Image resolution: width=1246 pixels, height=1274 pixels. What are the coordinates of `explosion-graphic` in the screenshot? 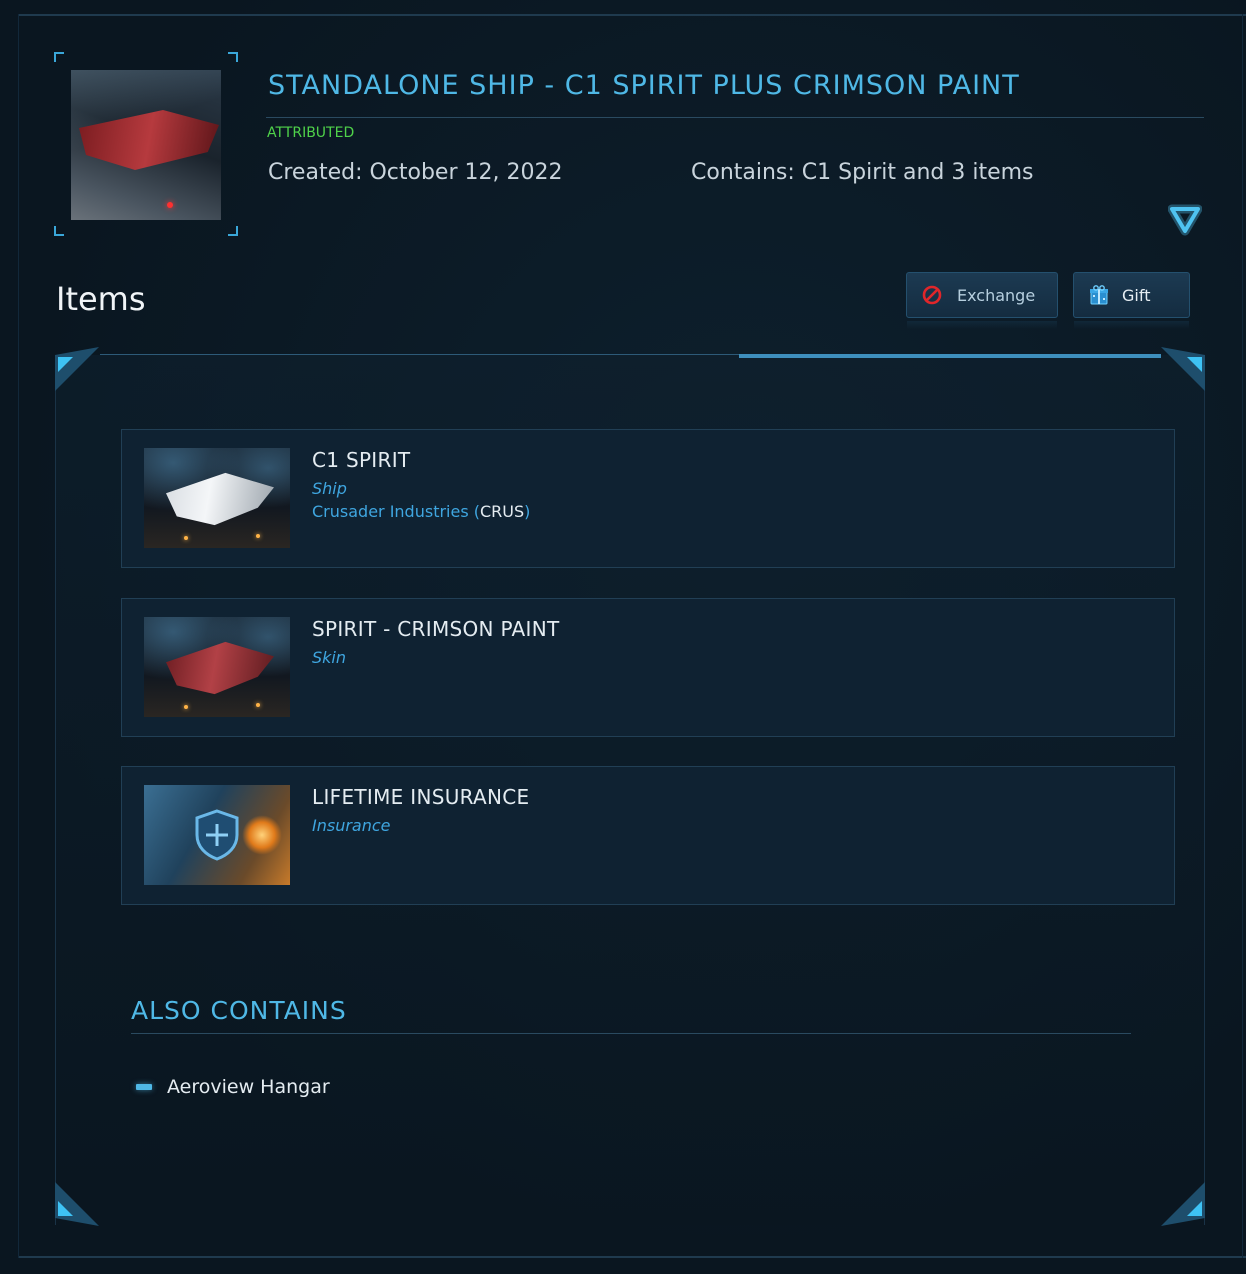 It's located at (262, 835).